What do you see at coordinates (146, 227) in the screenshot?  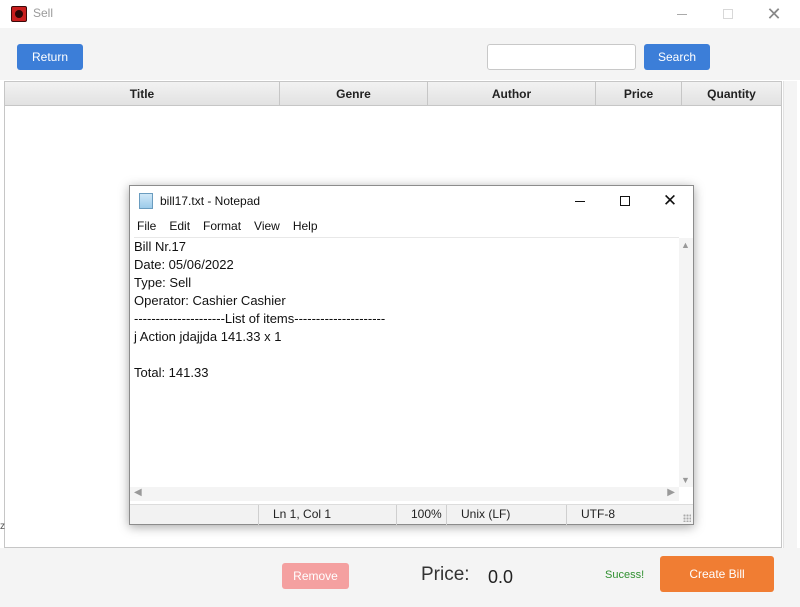 I see `menu-file: File` at bounding box center [146, 227].